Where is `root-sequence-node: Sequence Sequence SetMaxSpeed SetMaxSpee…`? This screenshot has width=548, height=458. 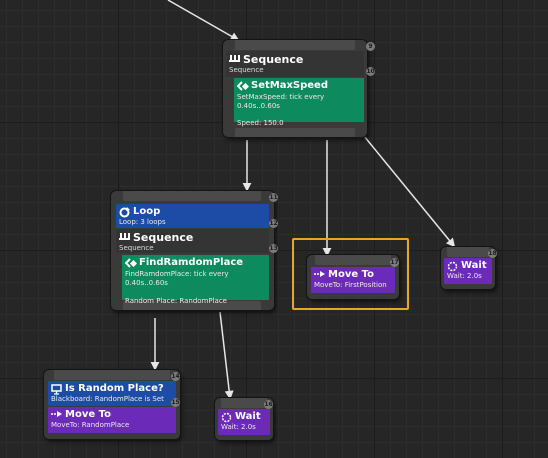
root-sequence-node: Sequence Sequence SetMaxSpeed SetMaxSpee… is located at coordinates (295, 88).